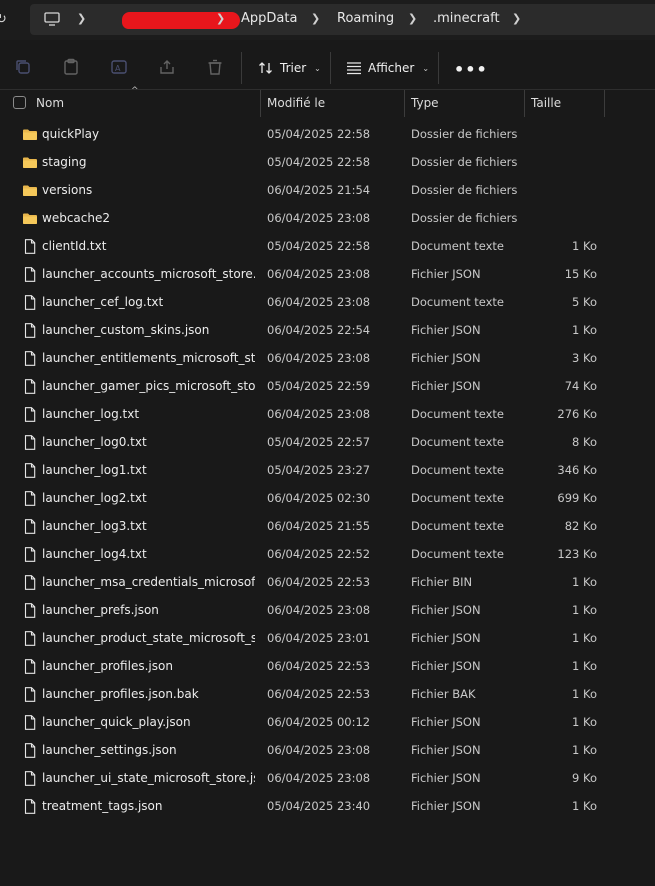 This screenshot has width=655, height=886. Describe the element at coordinates (52, 19) in the screenshot. I see `computer-icon` at that location.